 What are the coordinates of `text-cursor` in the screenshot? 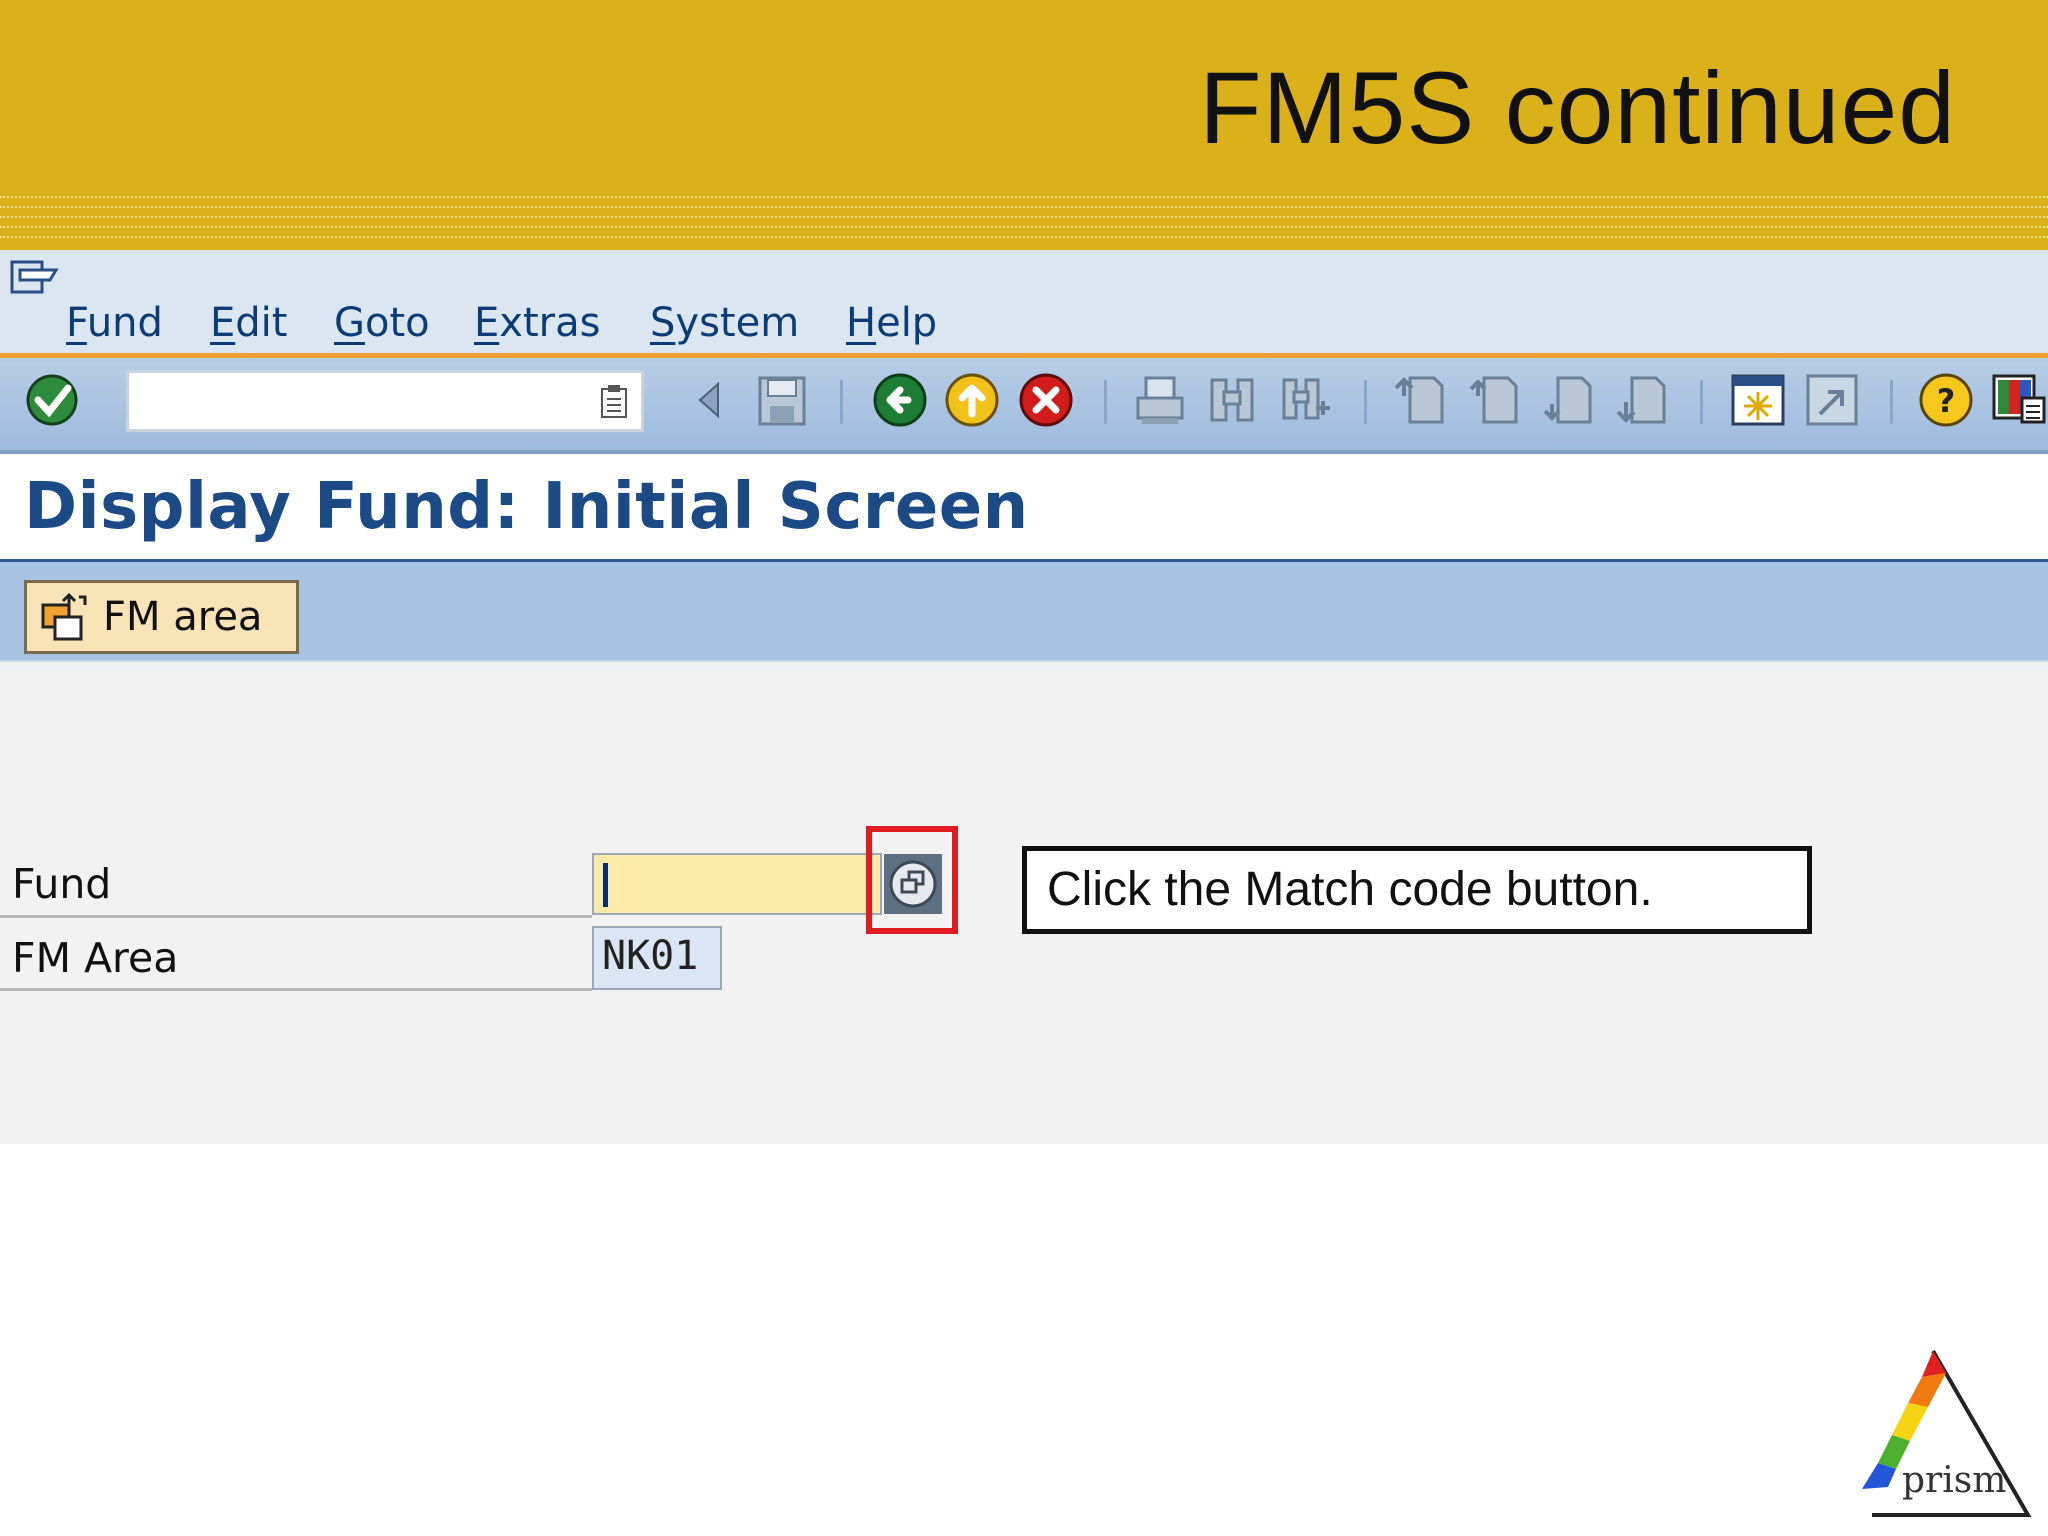 It's located at (605, 885).